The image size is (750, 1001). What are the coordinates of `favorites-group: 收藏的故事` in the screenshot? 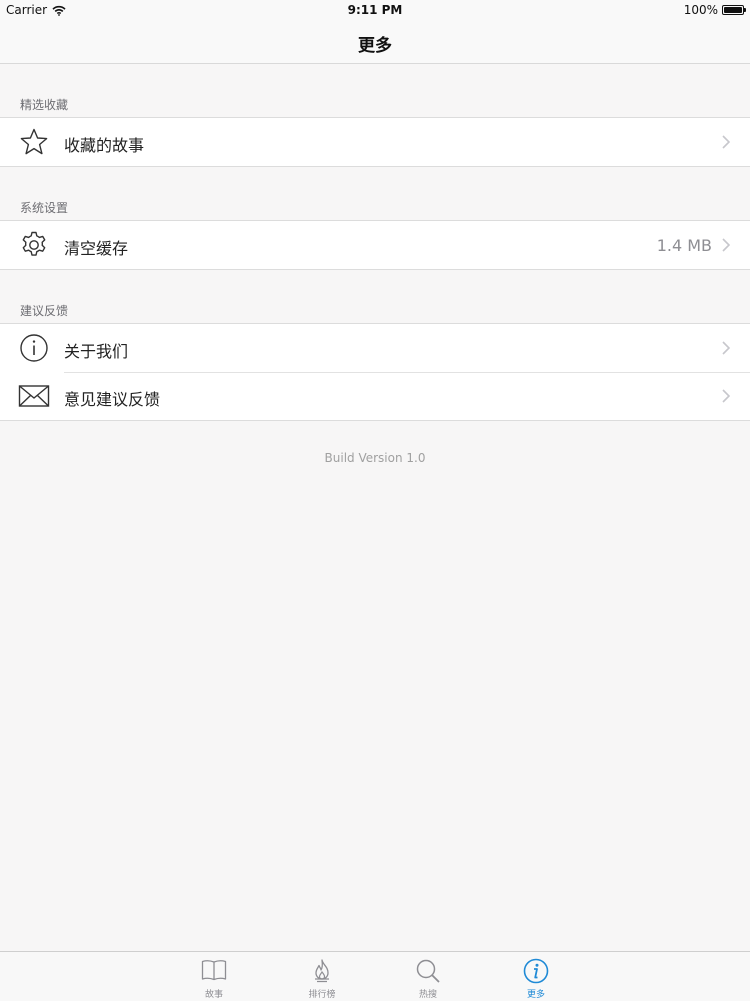 It's located at (375, 142).